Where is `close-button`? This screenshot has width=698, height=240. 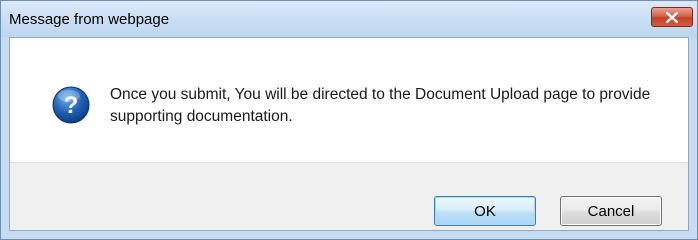 close-button is located at coordinates (672, 17).